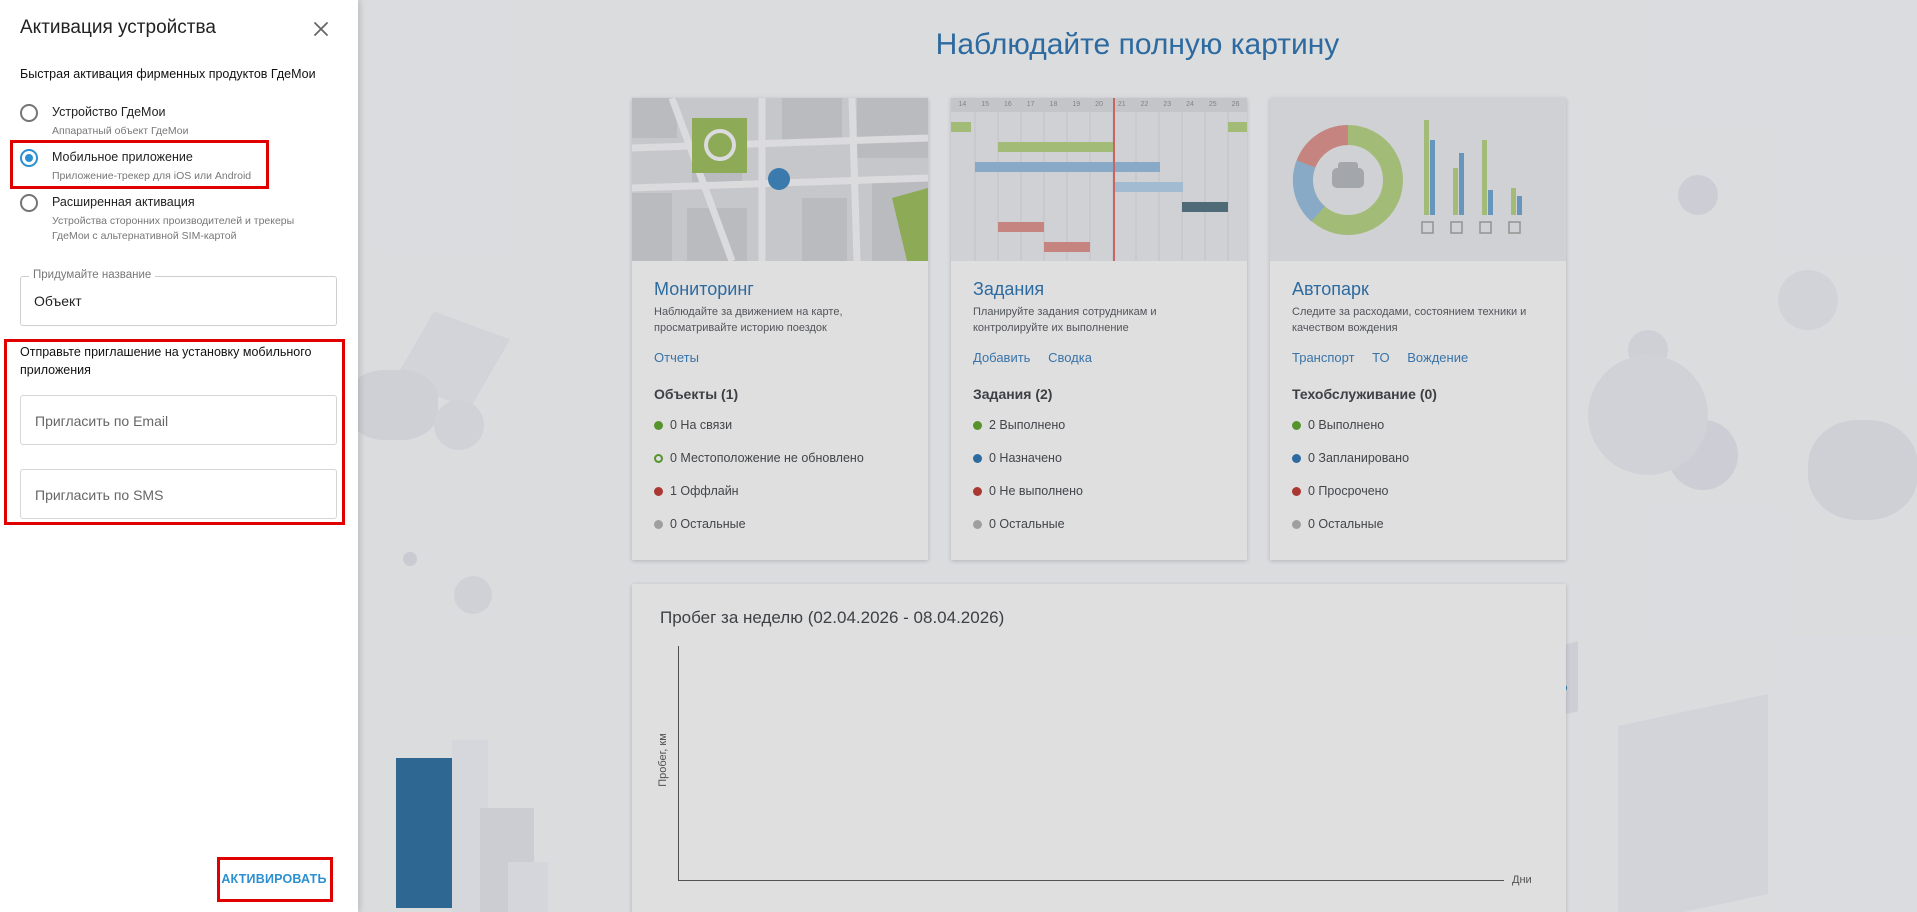  What do you see at coordinates (122, 157) in the screenshot?
I see `radio-label: Мобильное приложение` at bounding box center [122, 157].